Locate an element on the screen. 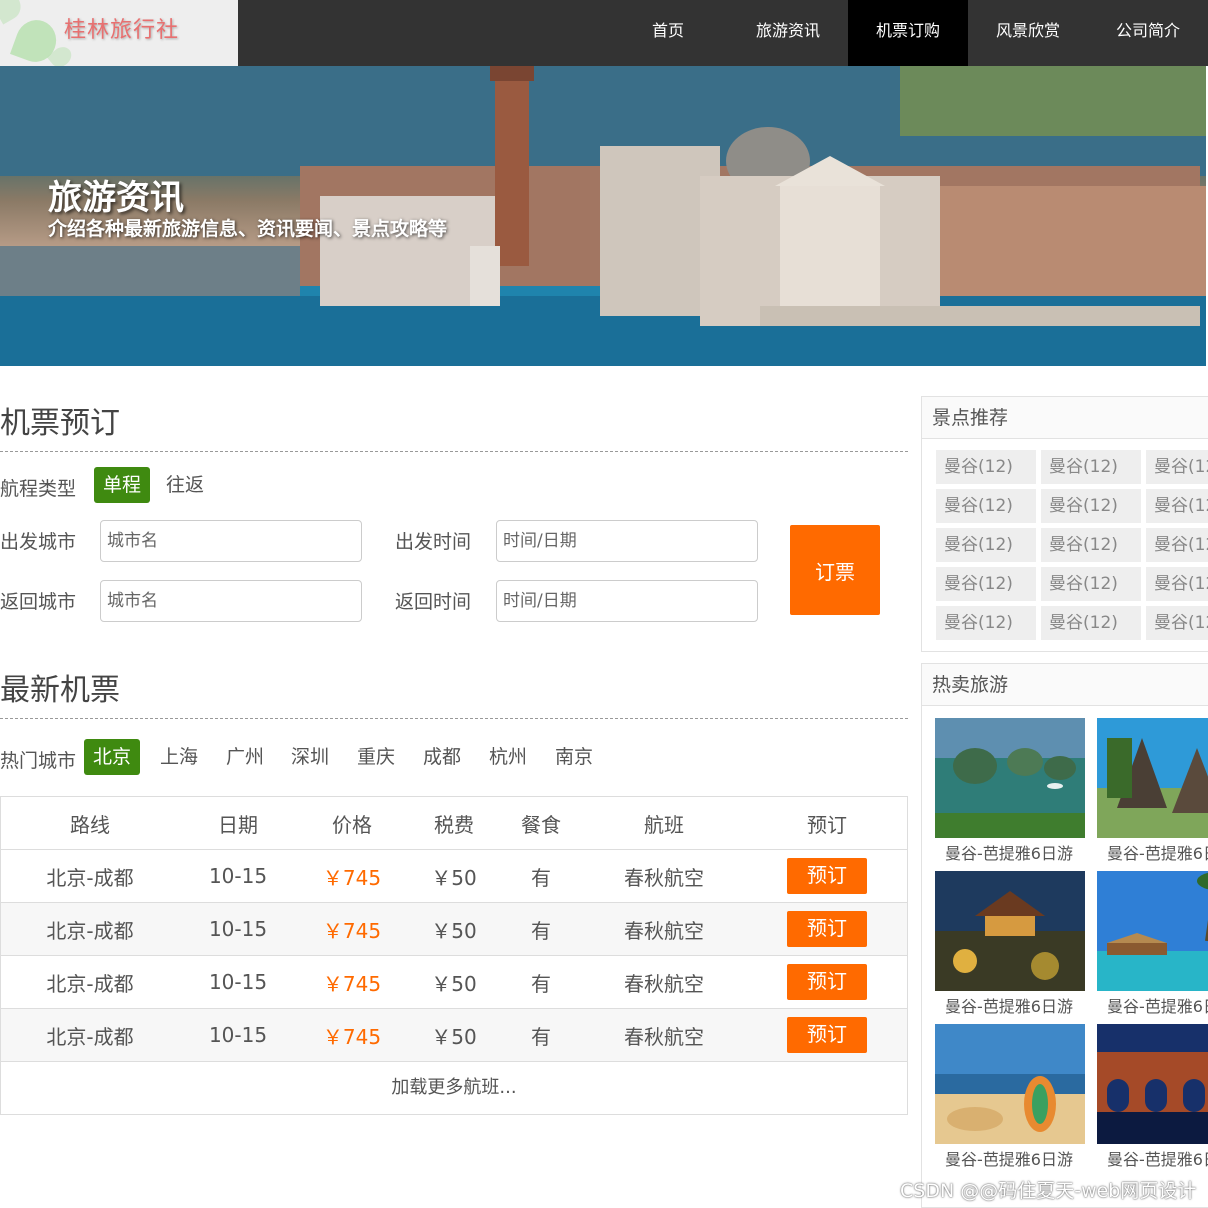  book-ticket-button: 订票 is located at coordinates (835, 570).